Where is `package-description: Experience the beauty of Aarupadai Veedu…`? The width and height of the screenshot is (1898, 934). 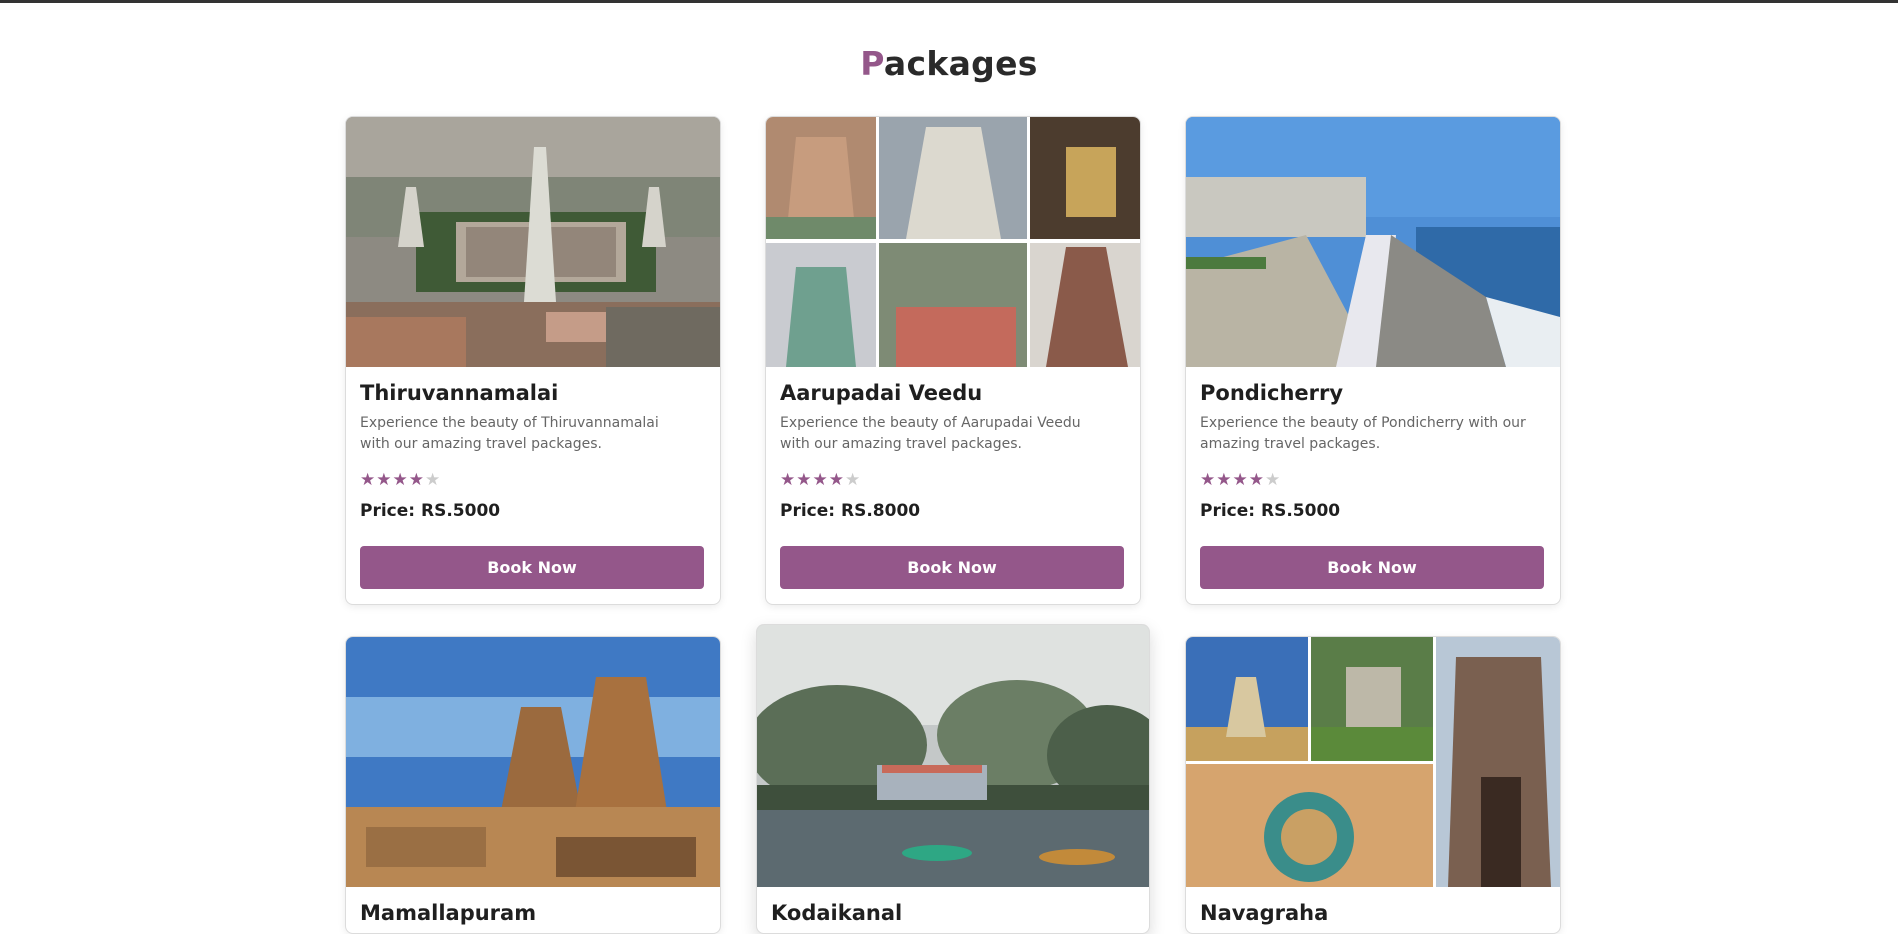
package-description: Experience the beauty of Aarupadai Veedu… is located at coordinates (930, 433).